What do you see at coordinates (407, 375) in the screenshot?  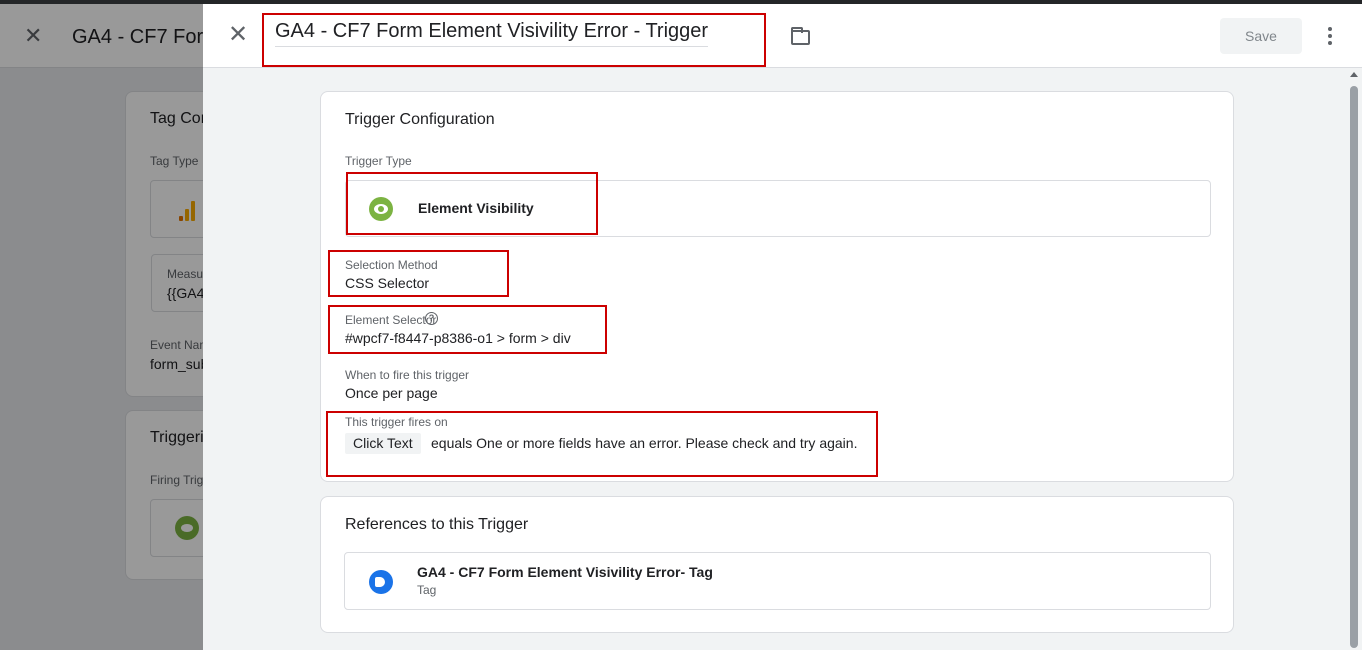 I see `when-to-fire-label: When to fire this trigger` at bounding box center [407, 375].